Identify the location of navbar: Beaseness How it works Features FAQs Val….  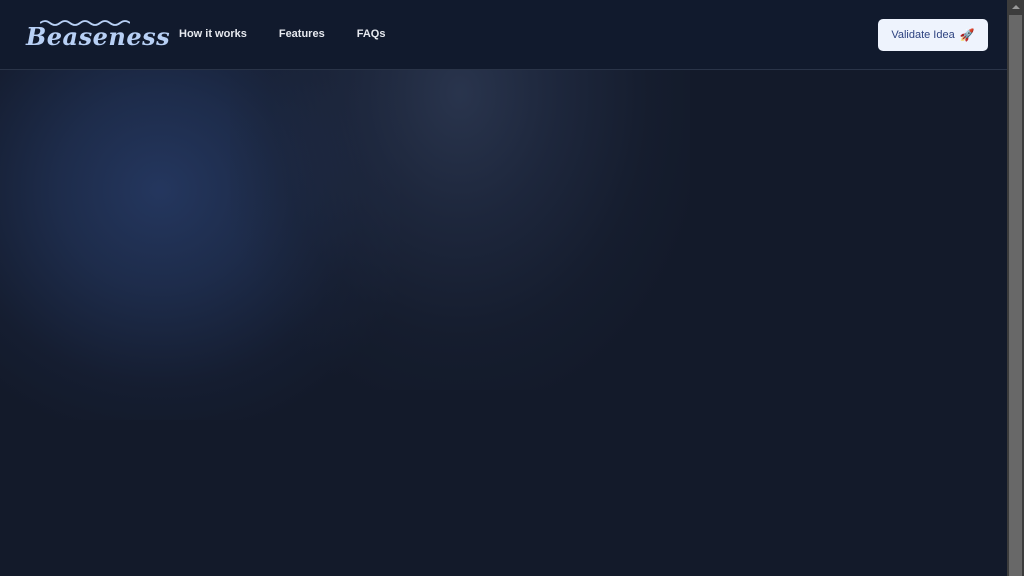
(503, 35).